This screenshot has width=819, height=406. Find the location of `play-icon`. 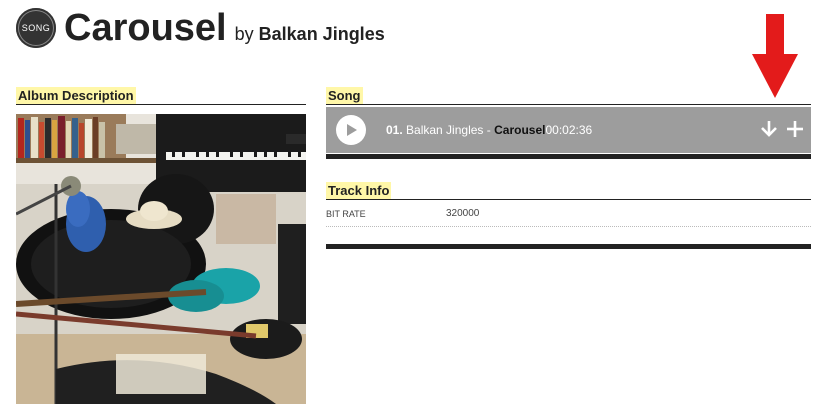

play-icon is located at coordinates (352, 130).